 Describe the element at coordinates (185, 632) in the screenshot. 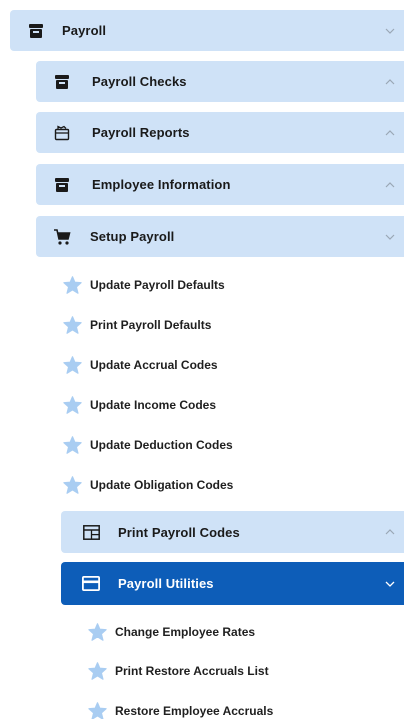

I see `list-item-label: Change Employee Rates` at that location.